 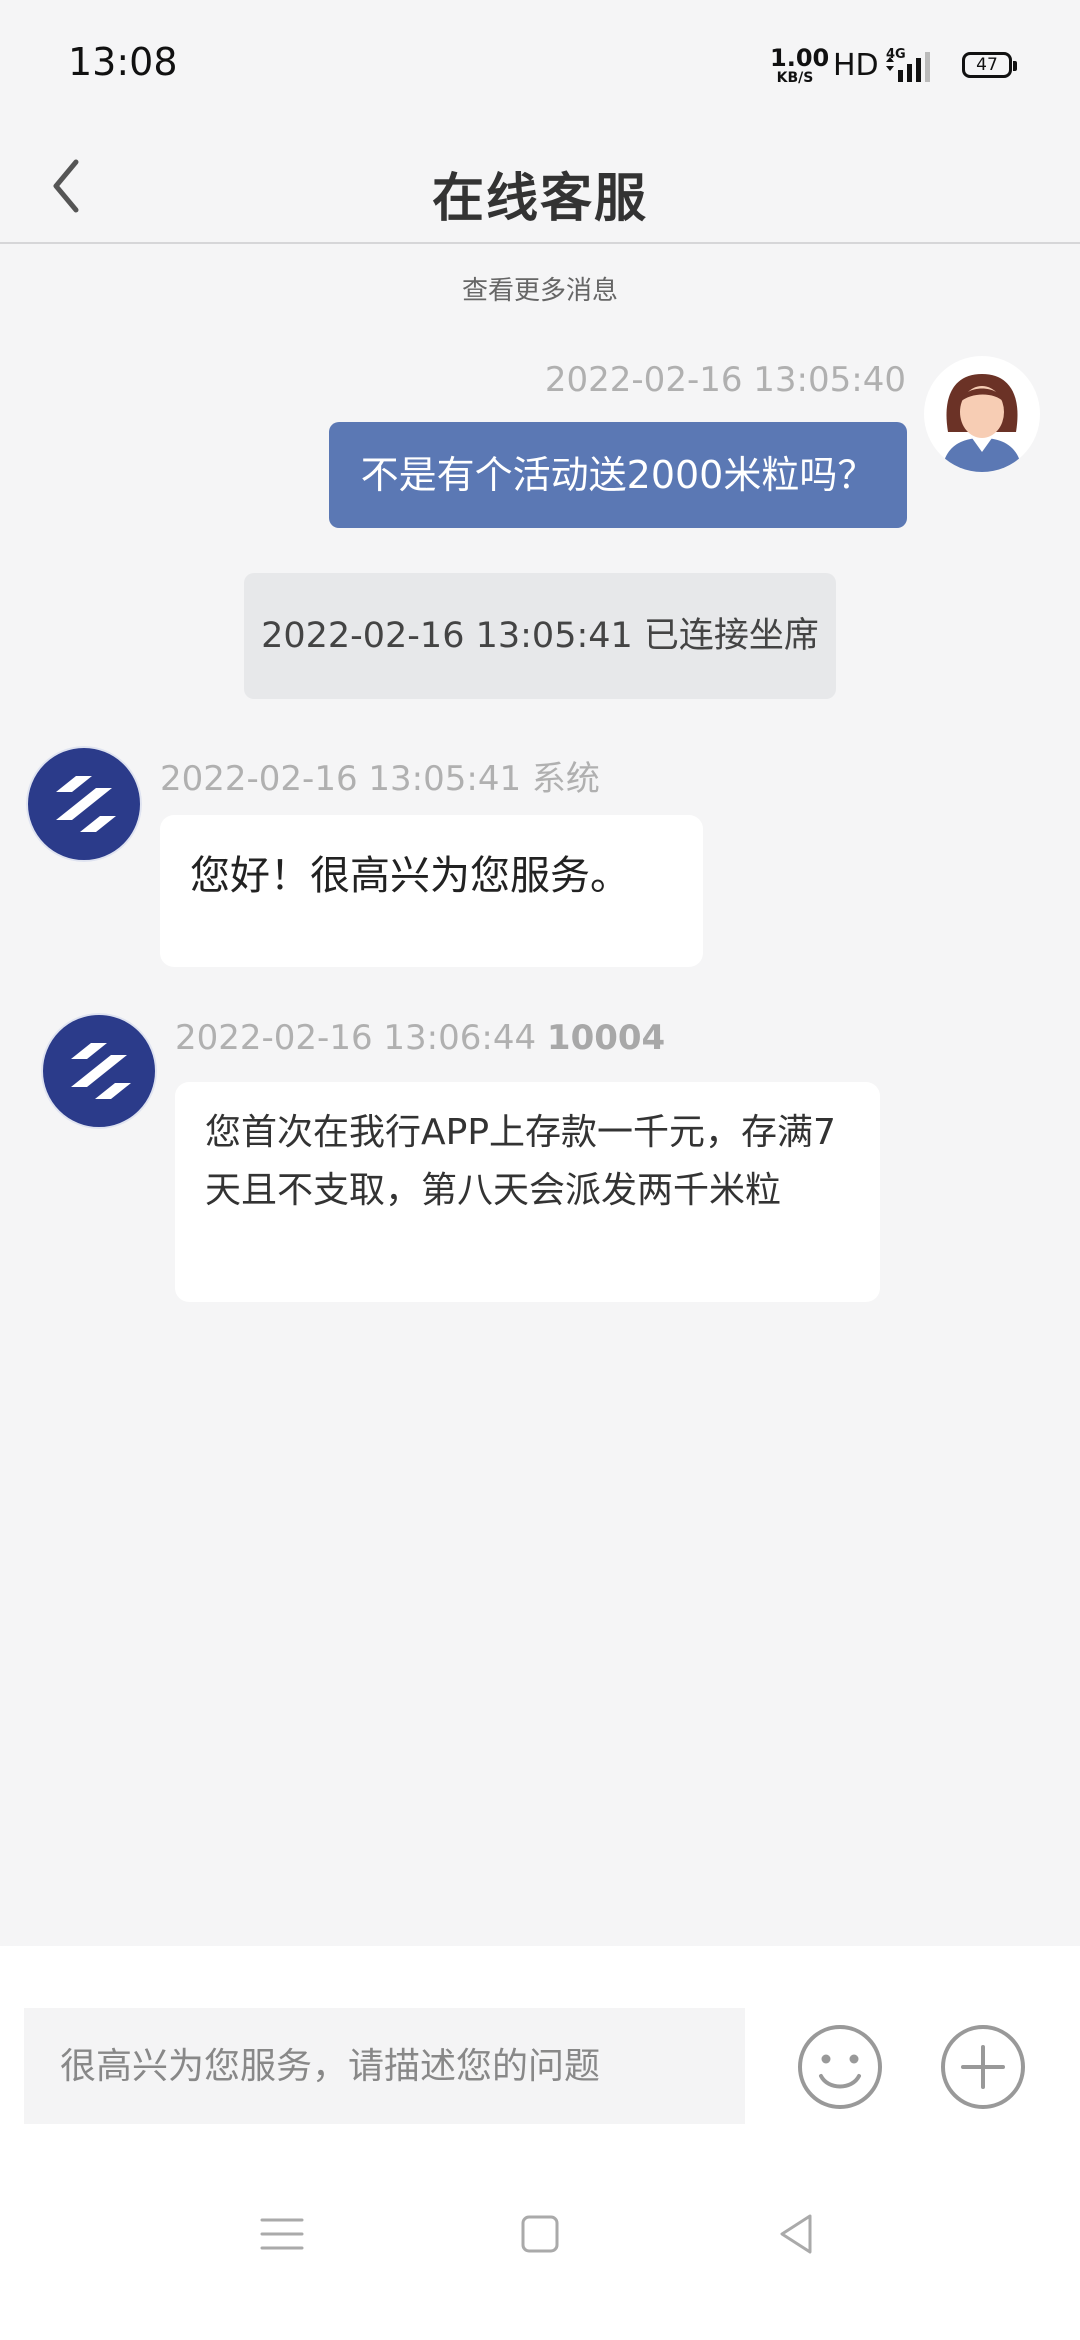 I want to click on message-meta: 2022-02-16 13:06:44 10004, so click(x=420, y=1038).